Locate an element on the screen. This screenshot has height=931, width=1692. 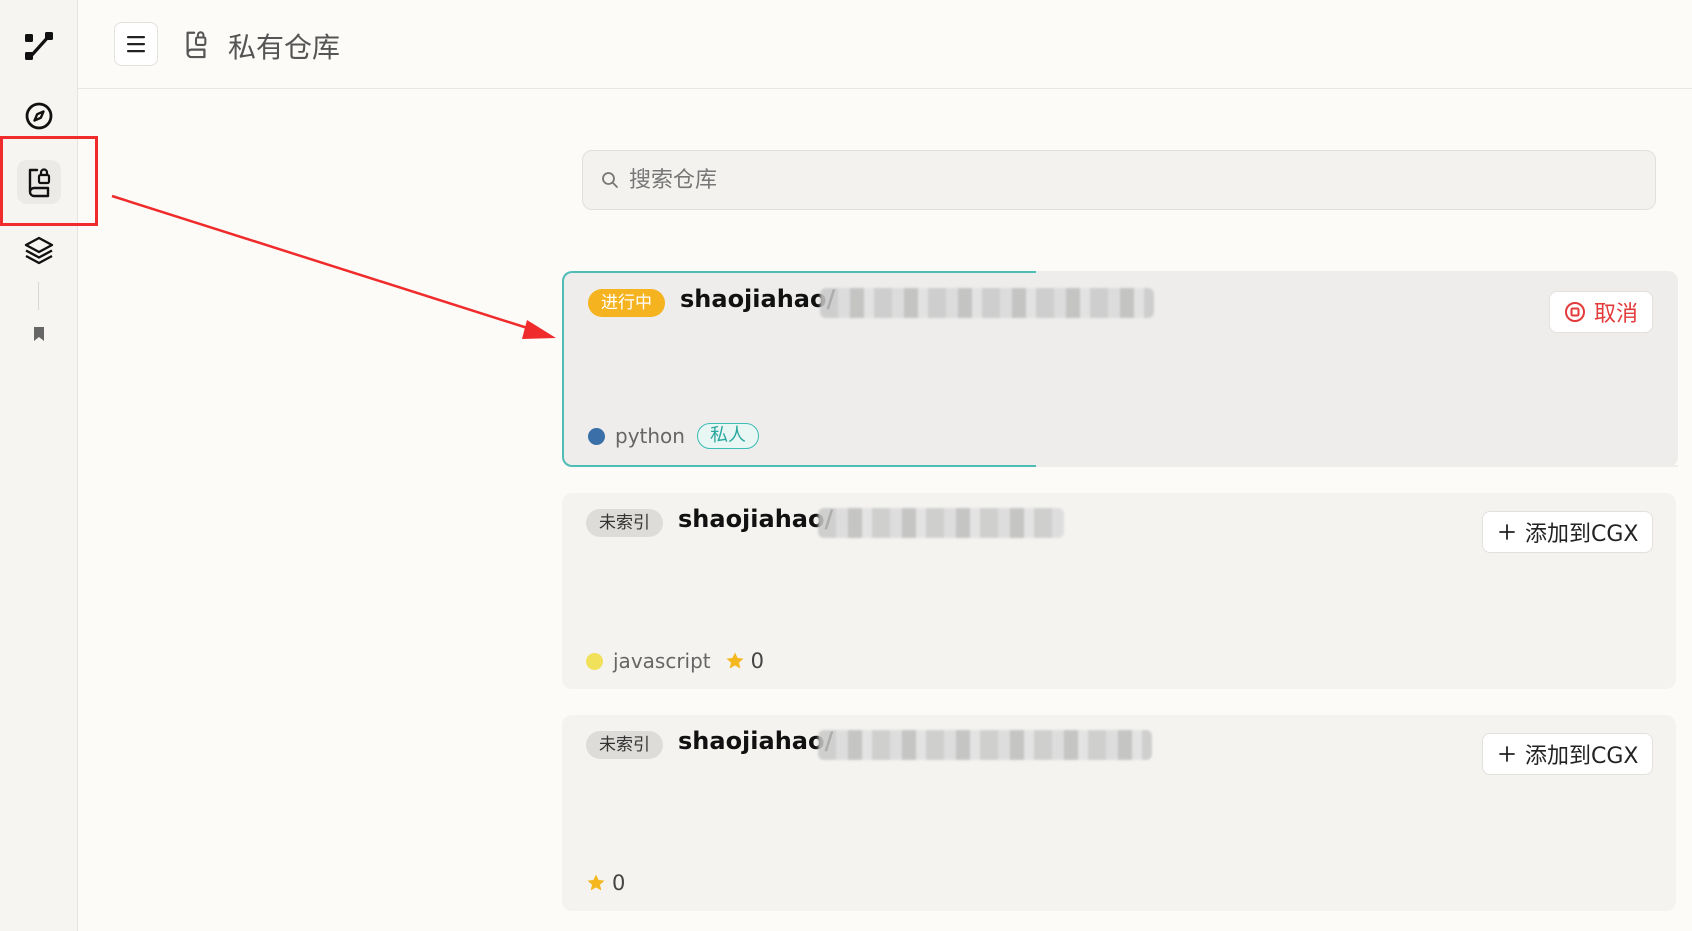
repo-meta: python 私人 is located at coordinates (673, 436).